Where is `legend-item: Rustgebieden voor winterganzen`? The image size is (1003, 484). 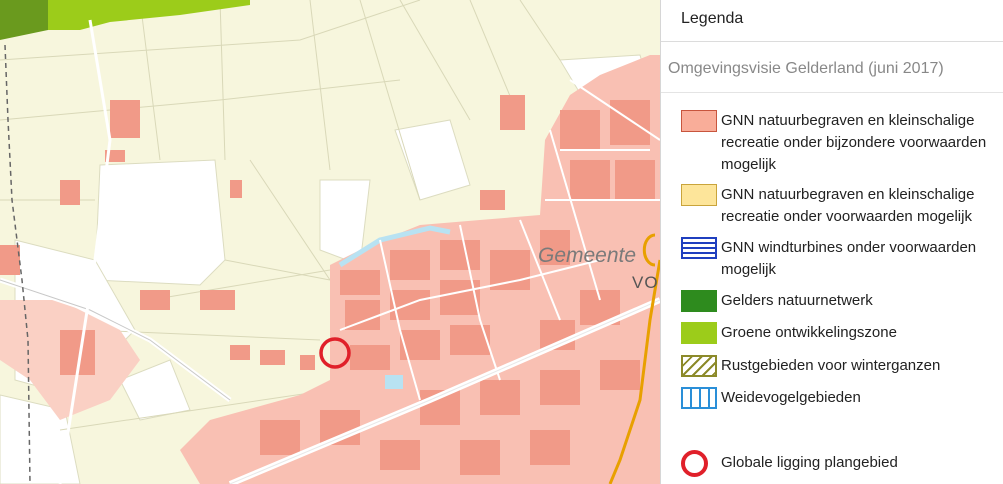
legend-item: Rustgebieden voor winterganzen is located at coordinates (840, 366).